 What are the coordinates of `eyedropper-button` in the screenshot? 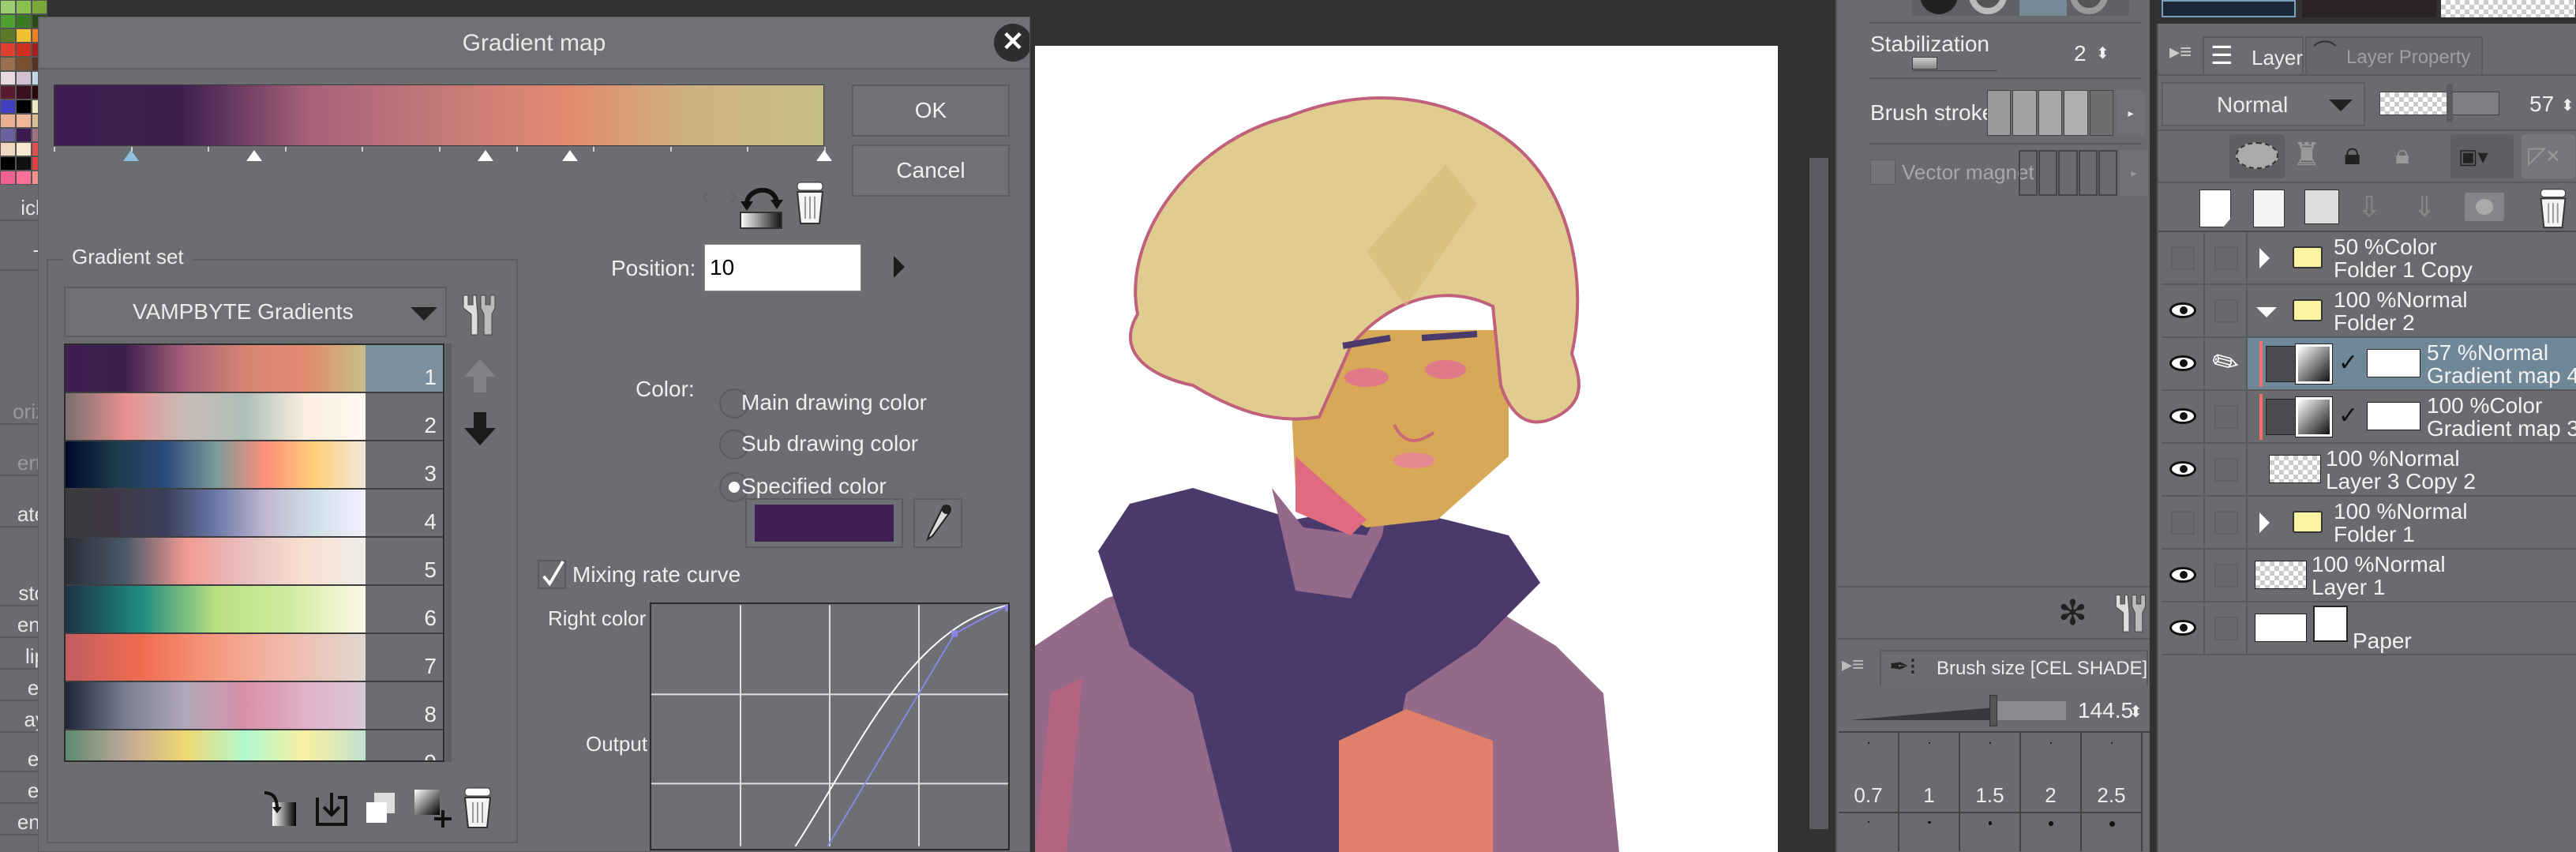 It's located at (938, 523).